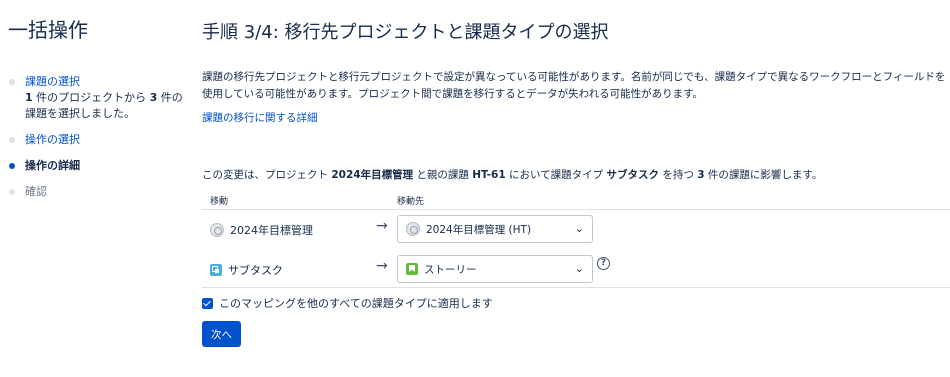 This screenshot has width=950, height=377. Describe the element at coordinates (52, 139) in the screenshot. I see `step-link-select-operation: 操作の選択` at that location.